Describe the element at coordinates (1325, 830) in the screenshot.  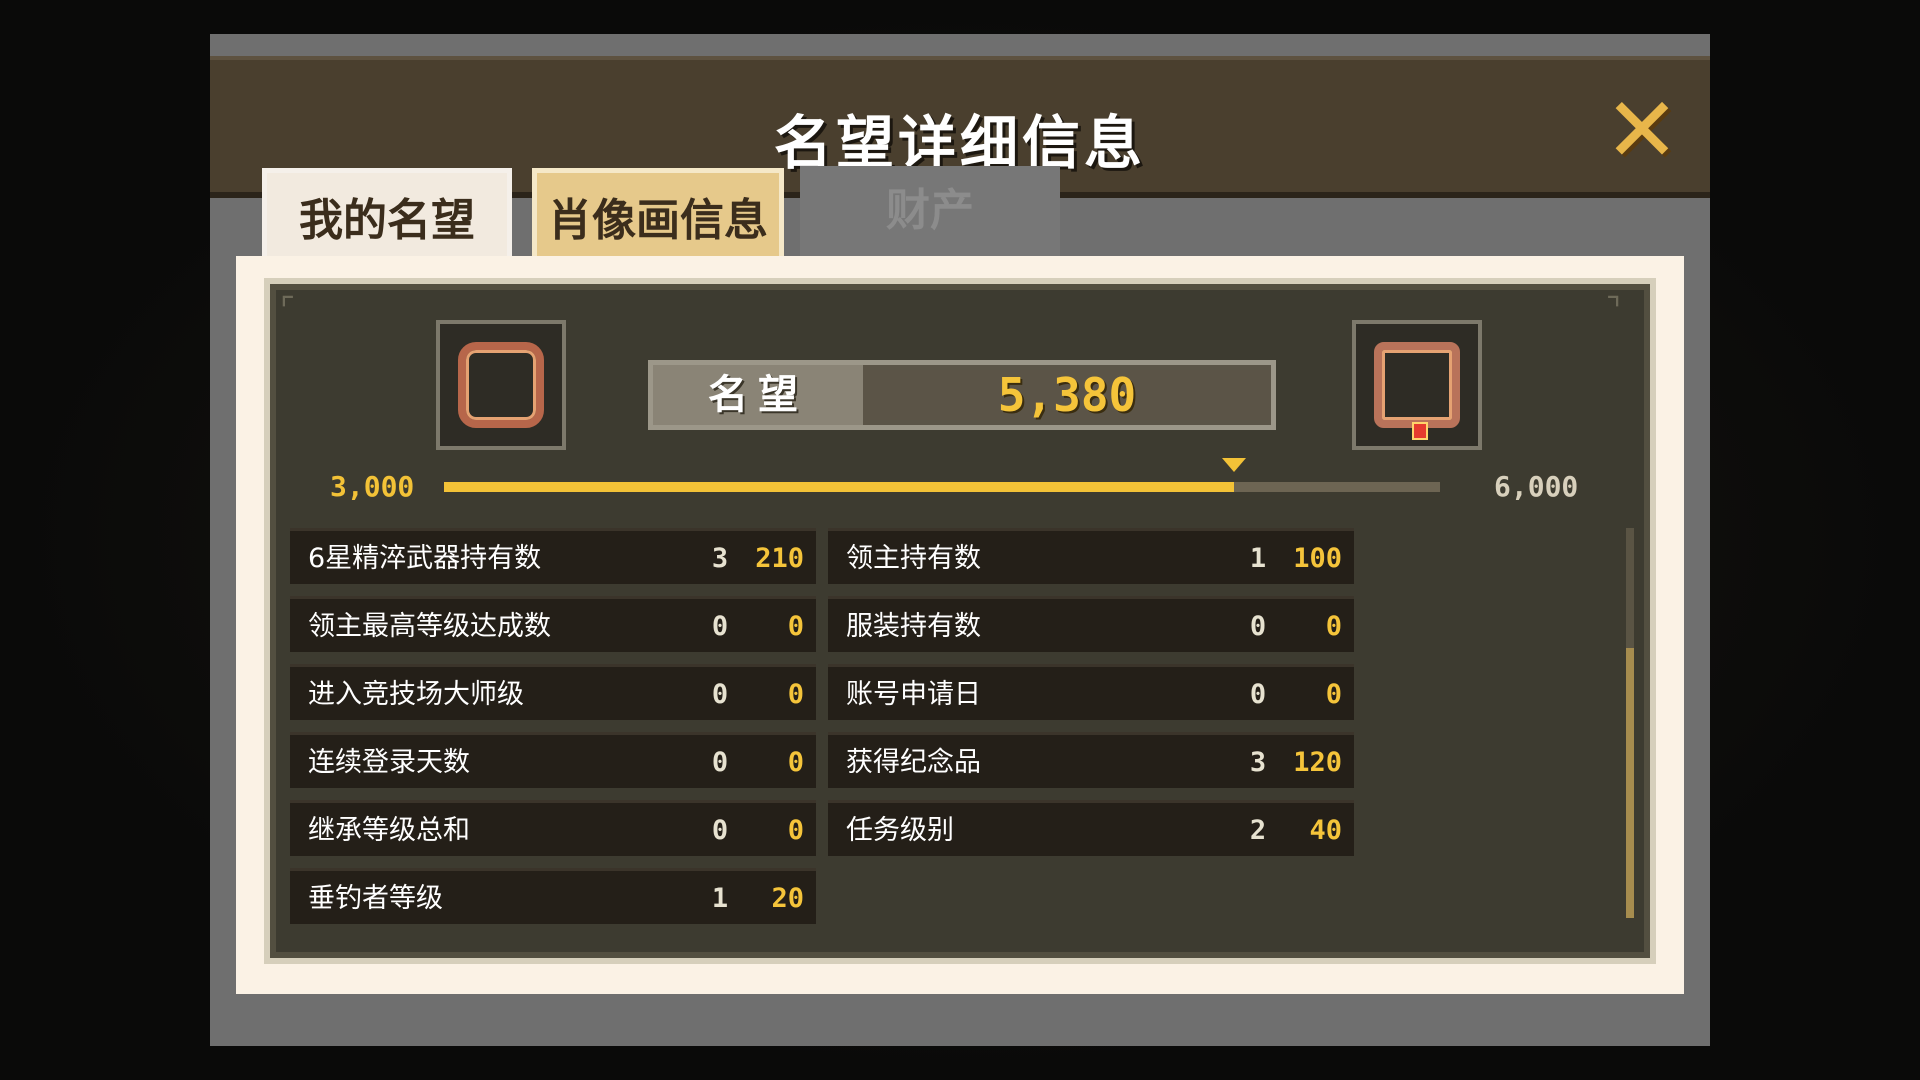
I see `stat-points: 40` at that location.